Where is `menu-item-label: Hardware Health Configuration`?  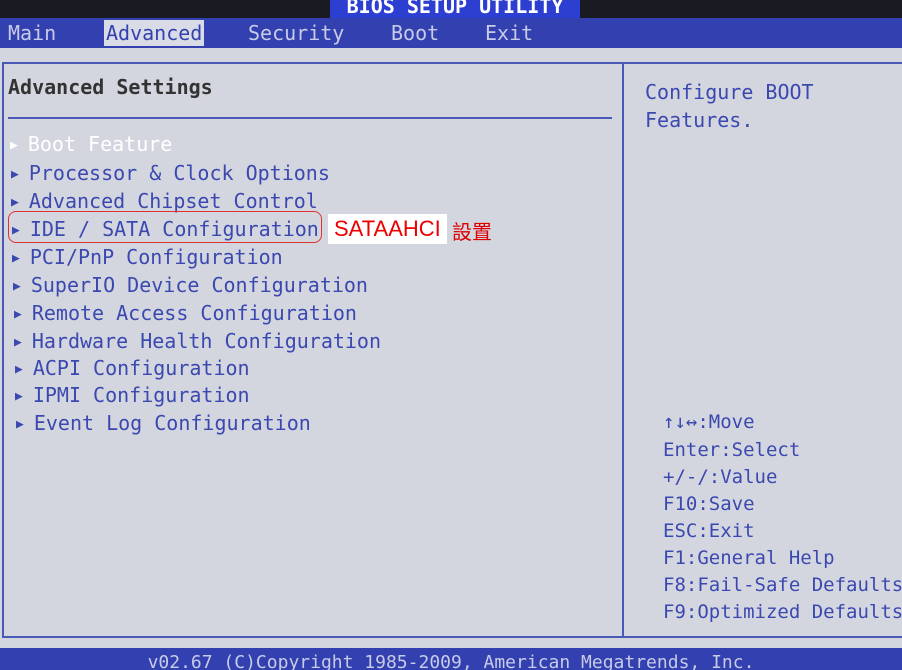 menu-item-label: Hardware Health Configuration is located at coordinates (206, 341).